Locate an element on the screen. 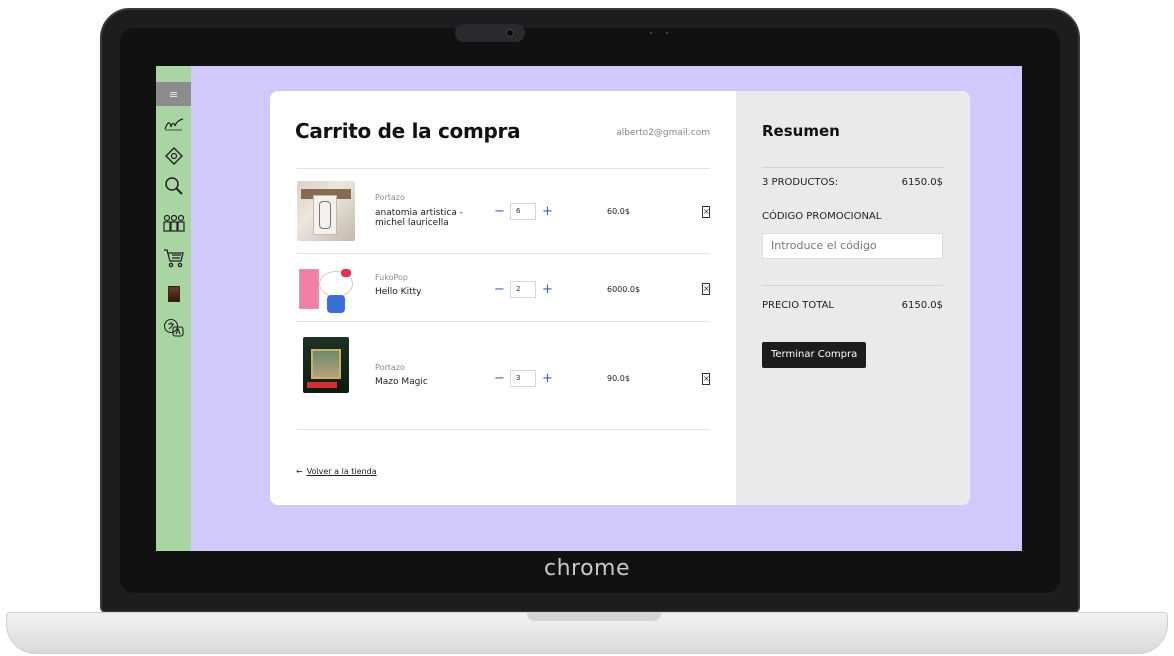 This screenshot has width=1174, height=656. product-price: 6000.0$ is located at coordinates (624, 289).